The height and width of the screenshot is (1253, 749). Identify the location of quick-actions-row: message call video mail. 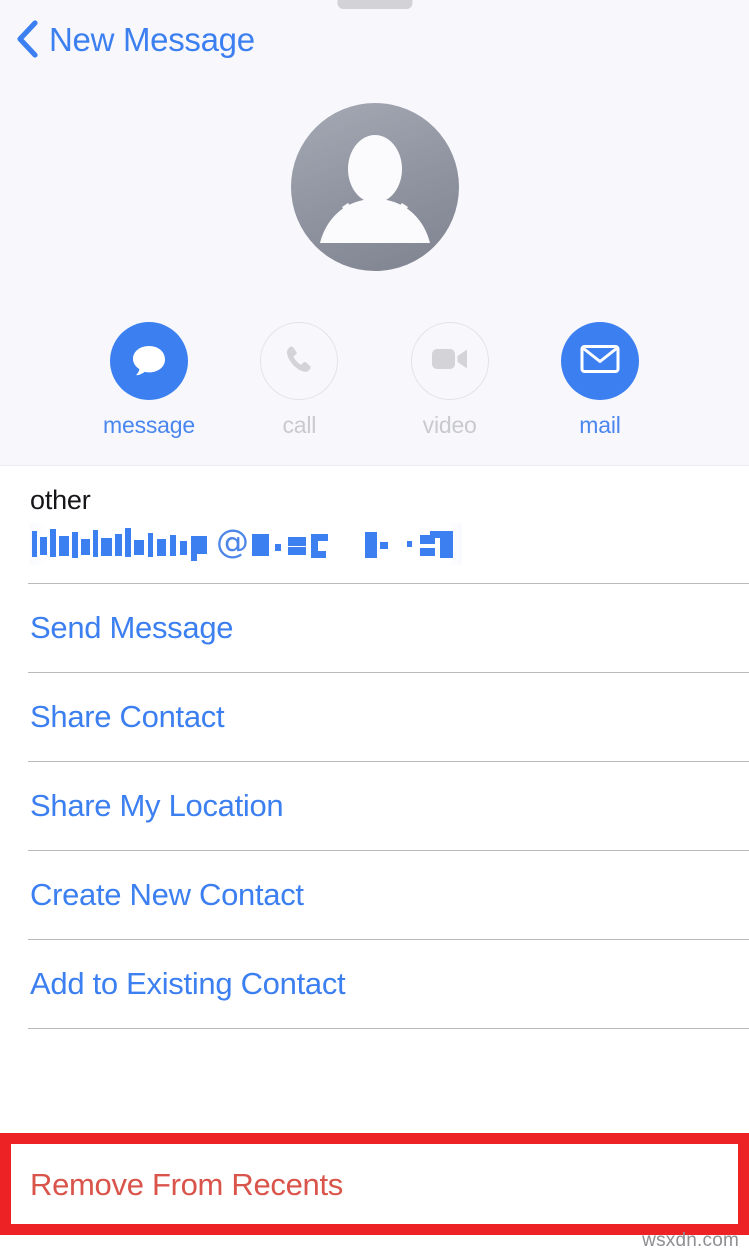
(374, 379).